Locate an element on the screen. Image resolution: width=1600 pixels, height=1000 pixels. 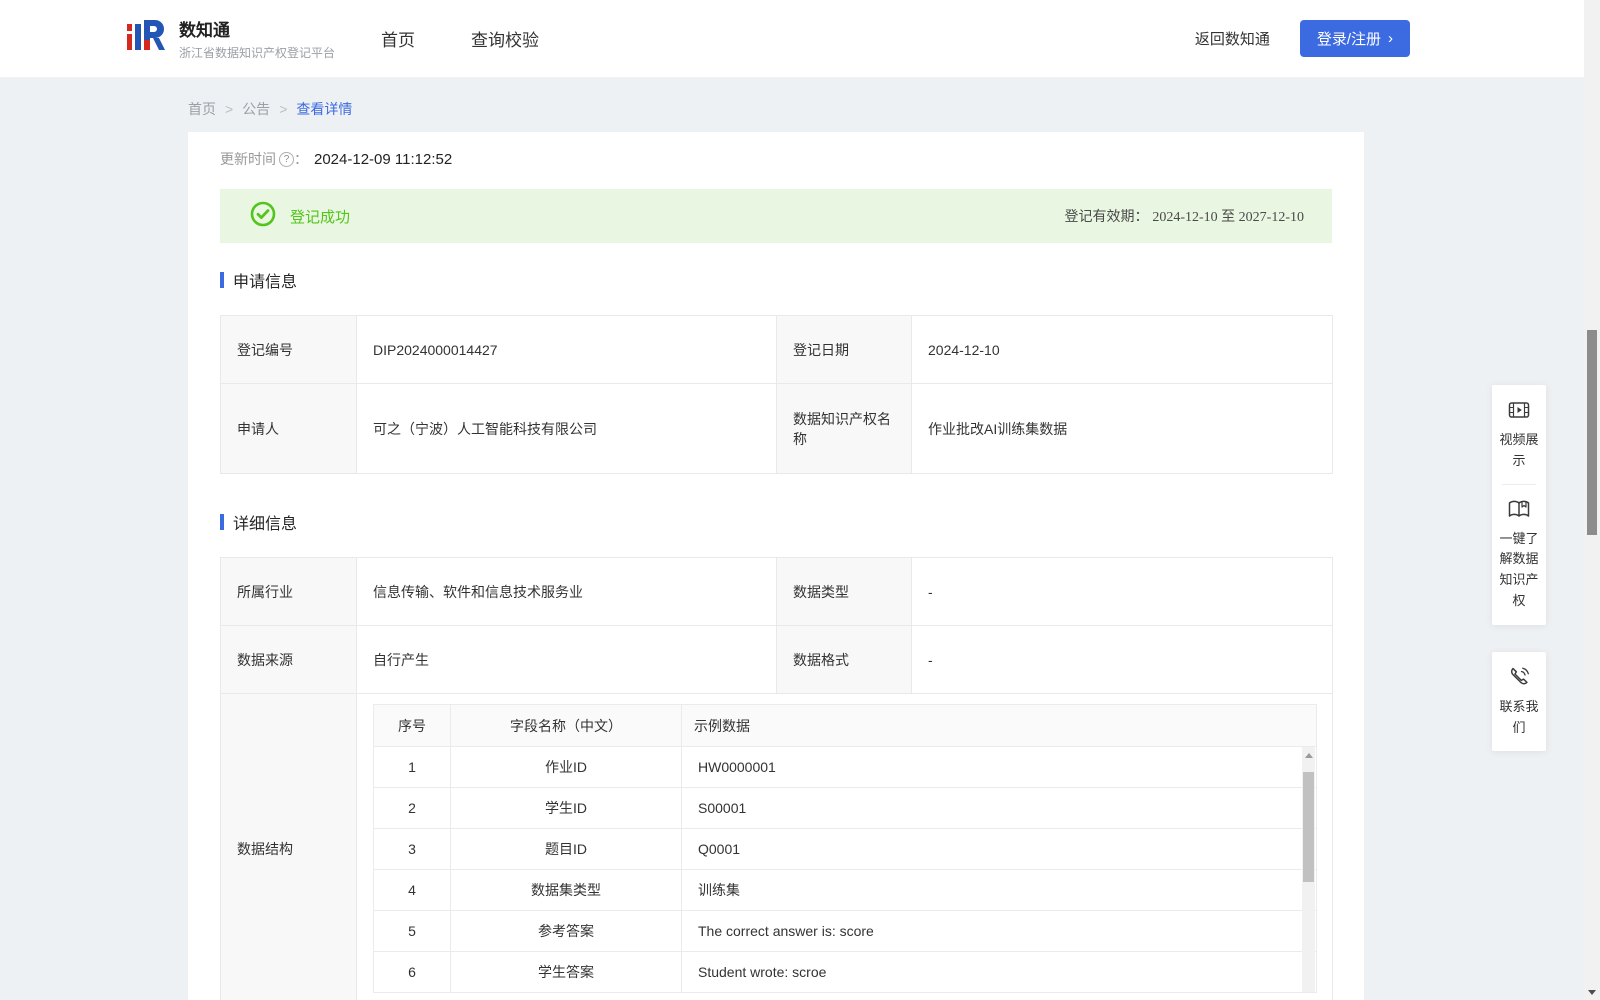
structure-table-scrollbar is located at coordinates (1308, 869).